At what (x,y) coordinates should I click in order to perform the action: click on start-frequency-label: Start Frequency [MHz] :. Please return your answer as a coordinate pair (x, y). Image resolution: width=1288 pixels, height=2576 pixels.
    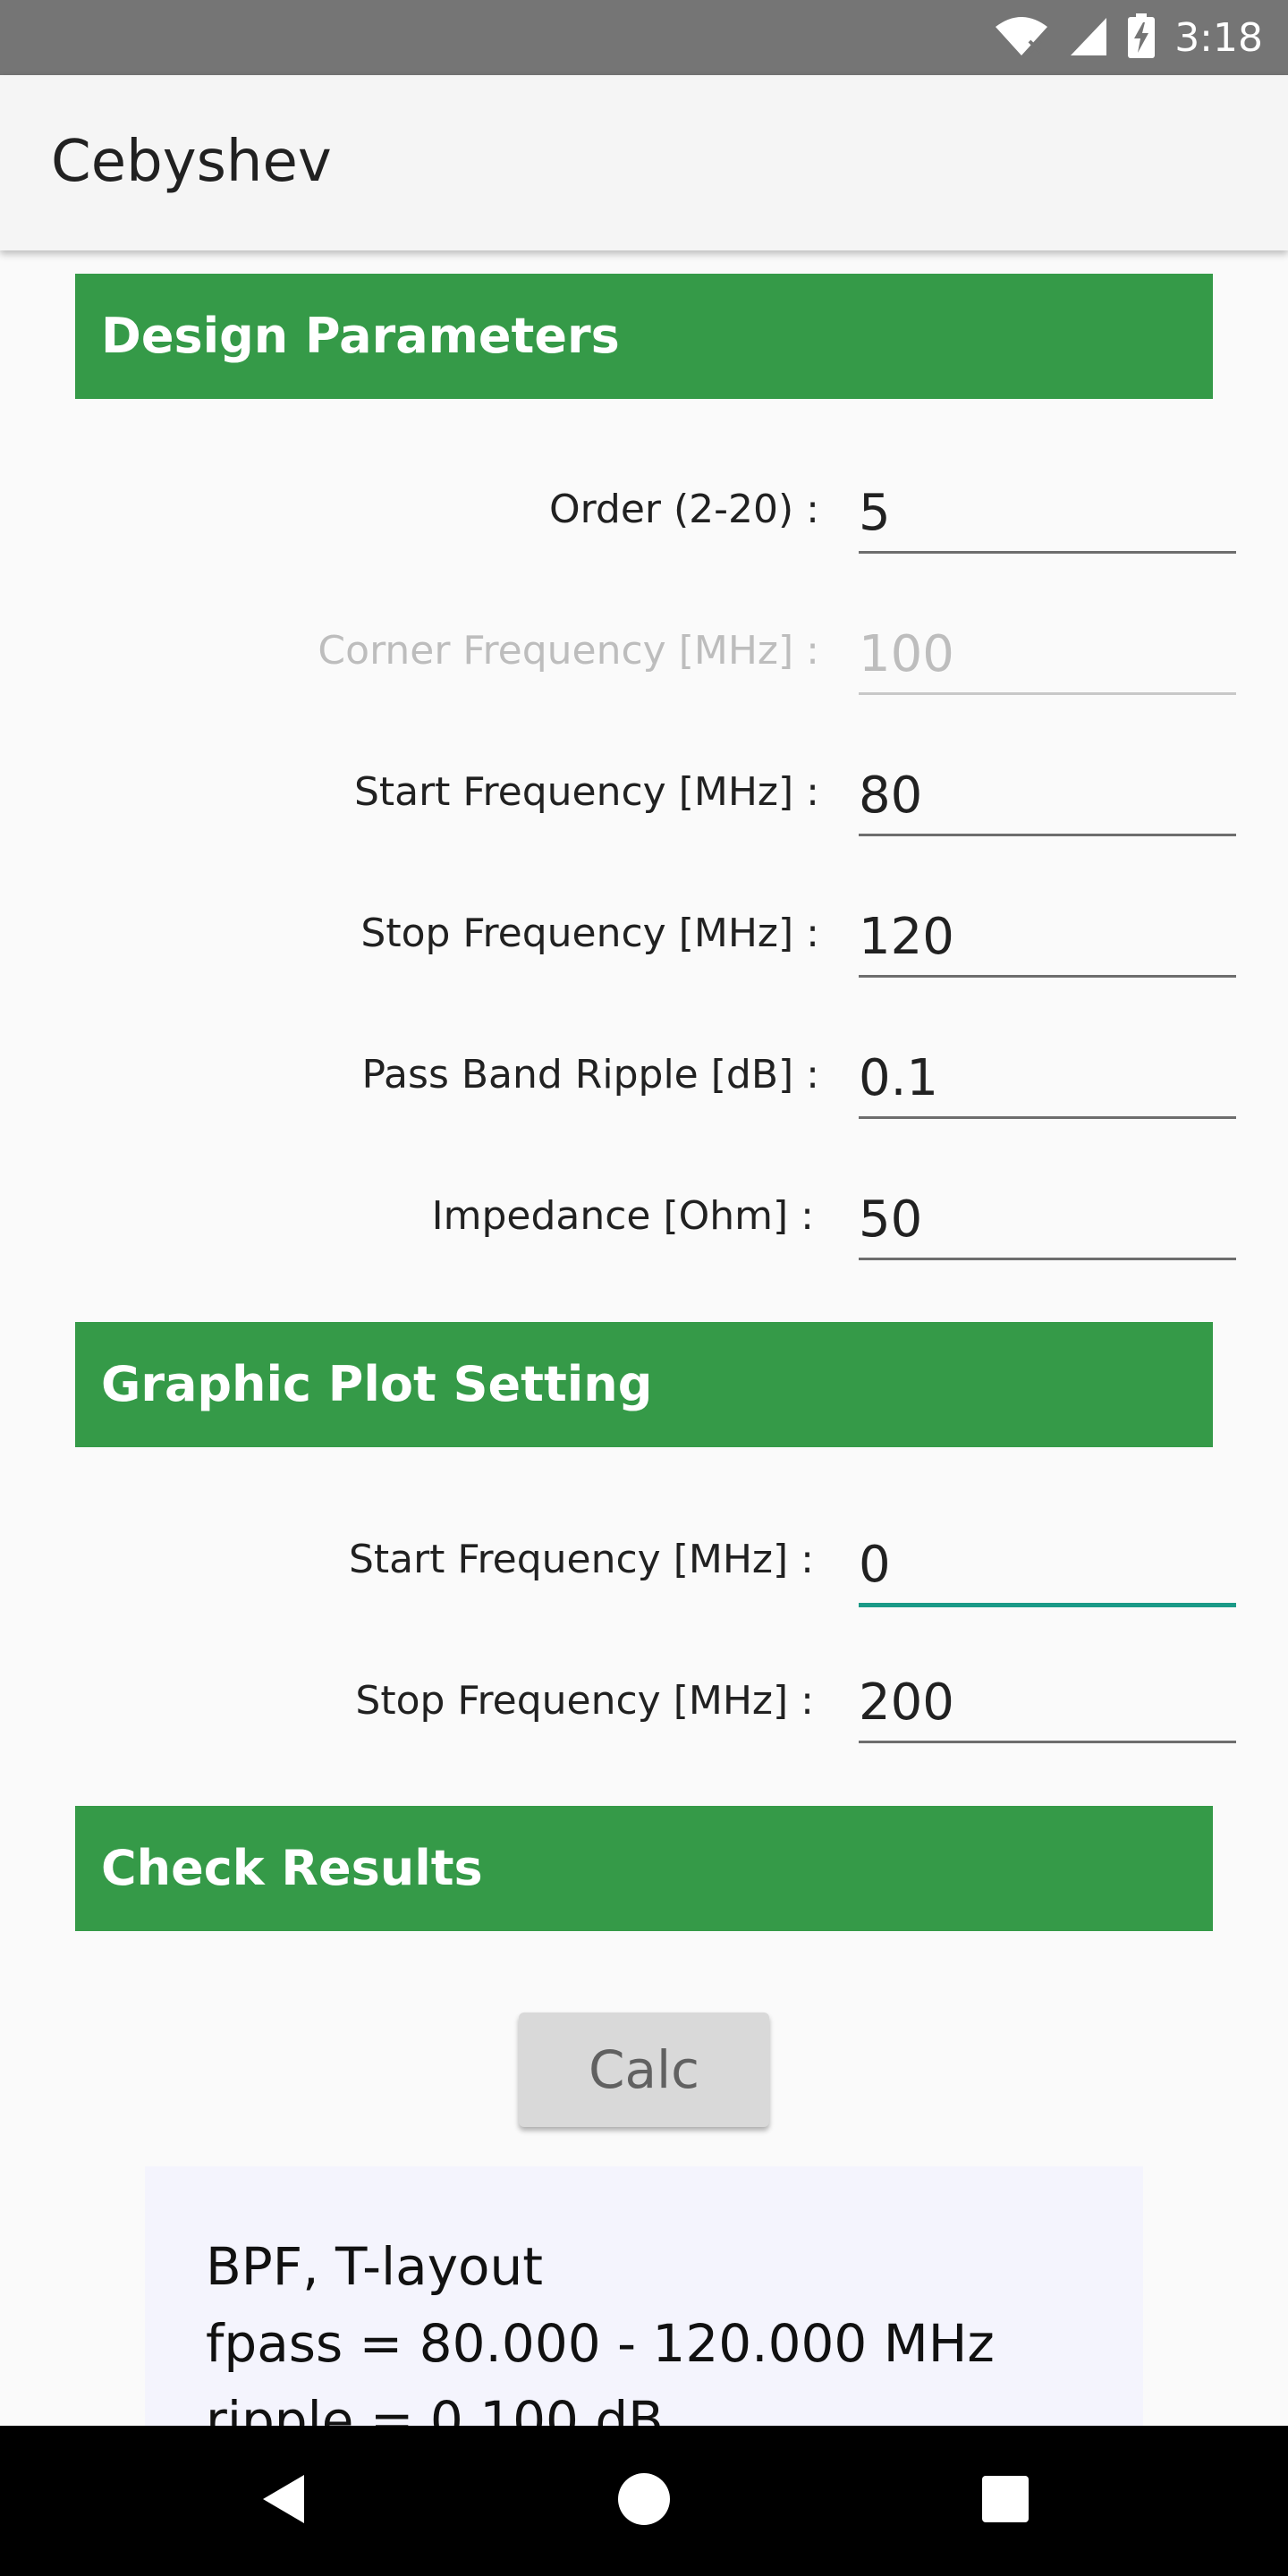
    Looking at the image, I should click on (586, 792).